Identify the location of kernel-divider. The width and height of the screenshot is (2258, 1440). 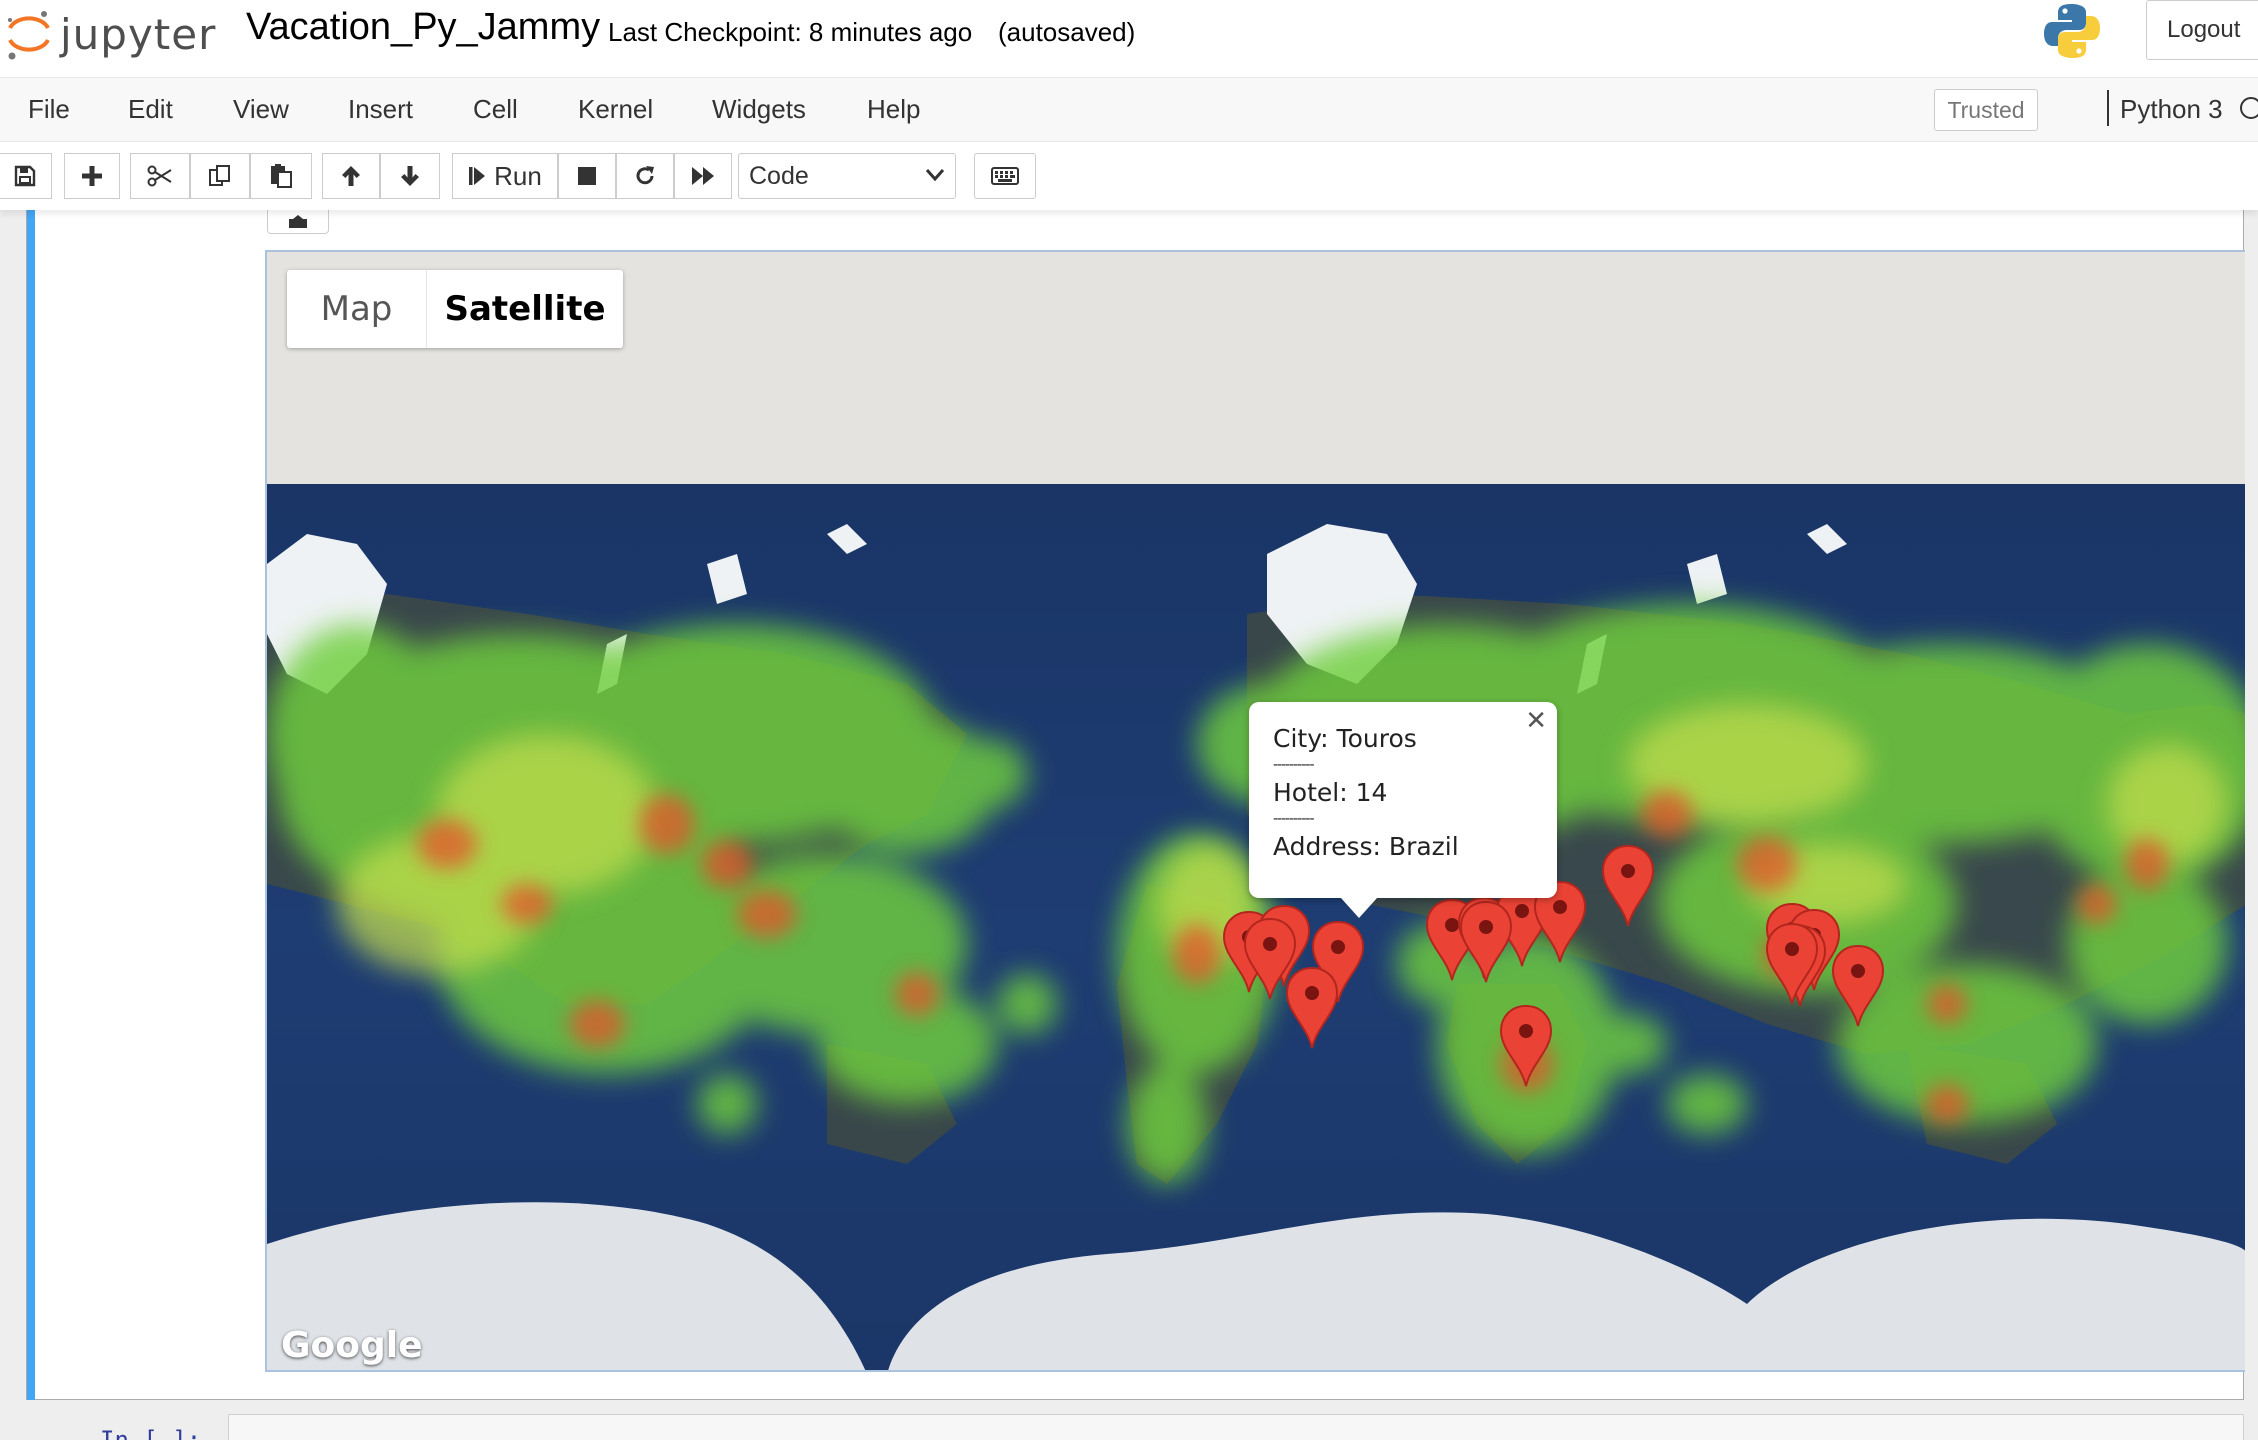
(2108, 108).